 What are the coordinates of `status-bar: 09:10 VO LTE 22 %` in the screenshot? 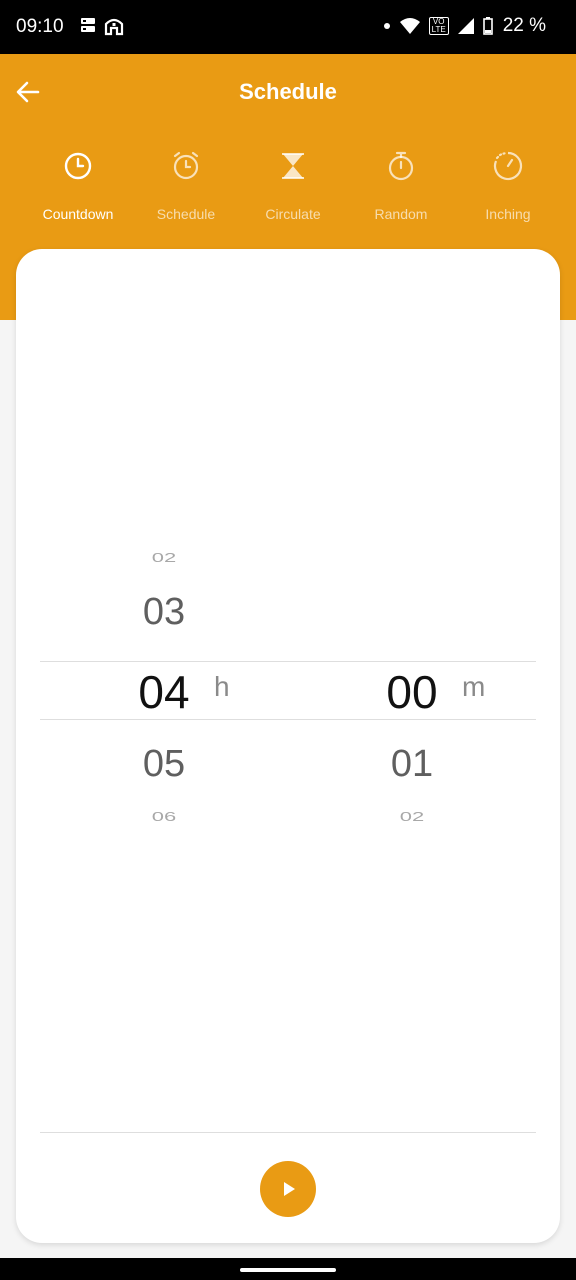 It's located at (288, 27).